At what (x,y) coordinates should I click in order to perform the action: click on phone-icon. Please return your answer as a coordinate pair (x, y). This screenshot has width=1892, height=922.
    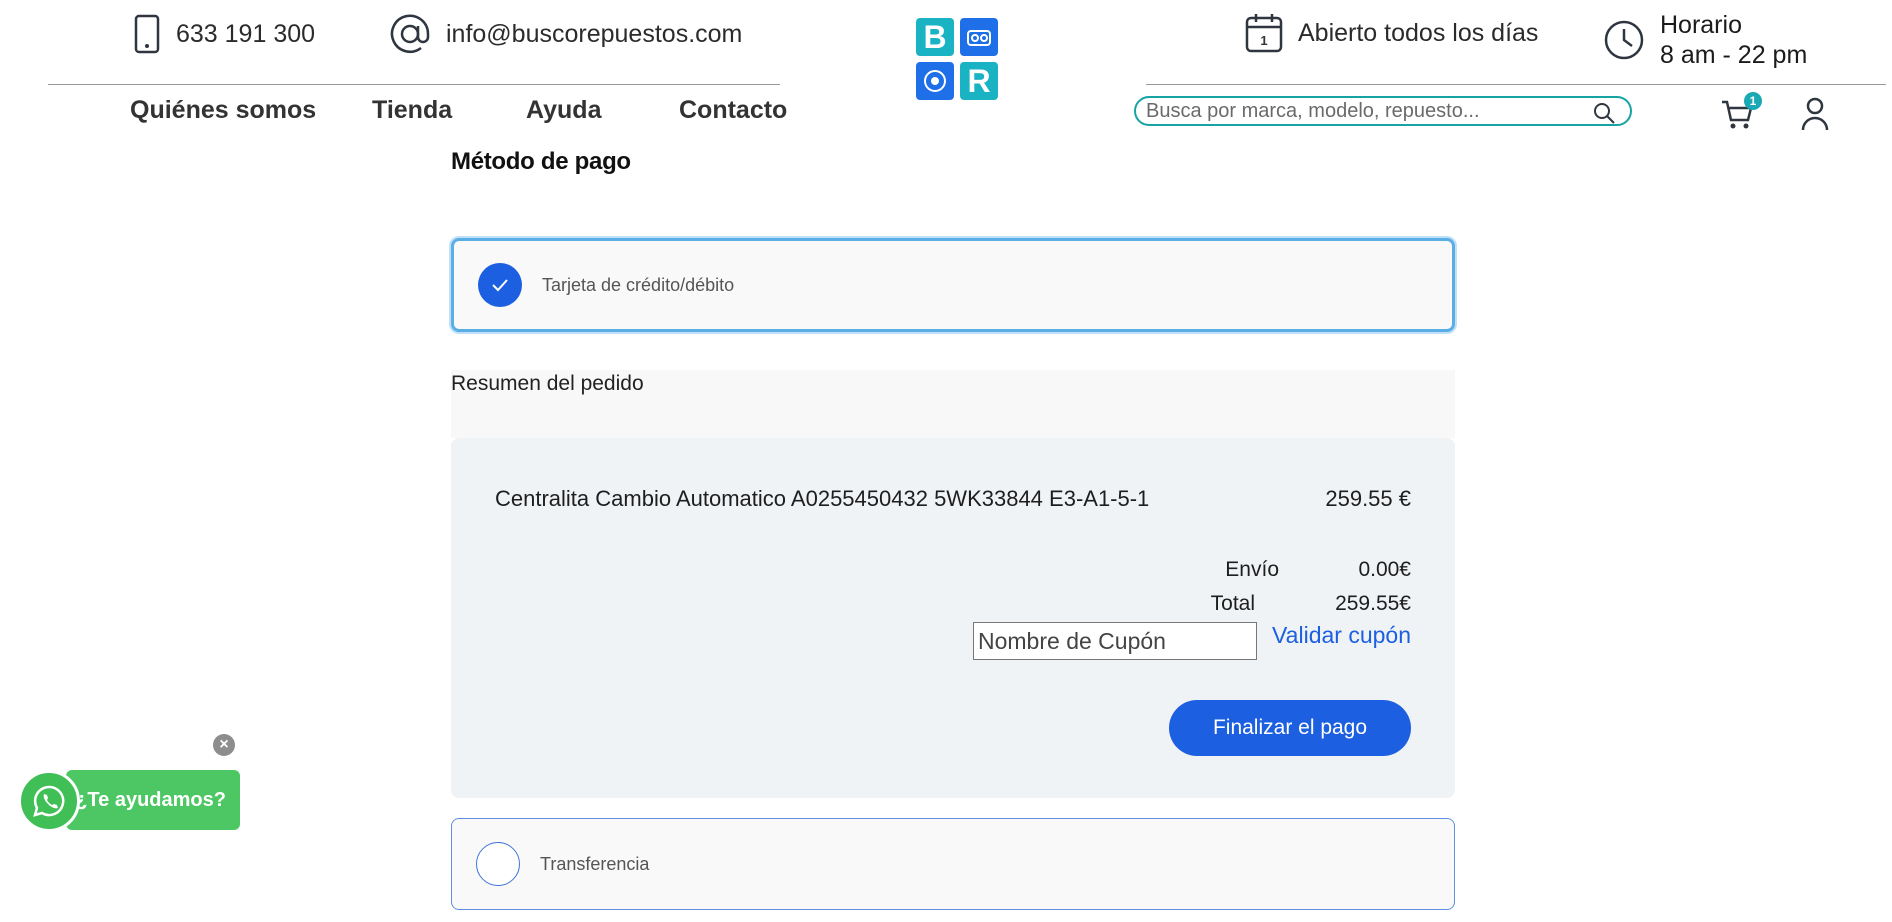
    Looking at the image, I should click on (147, 34).